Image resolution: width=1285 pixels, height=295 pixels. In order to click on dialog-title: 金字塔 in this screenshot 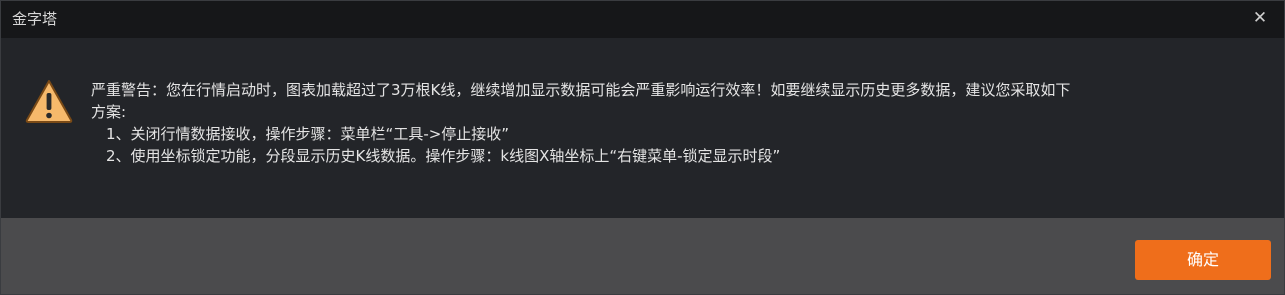, I will do `click(35, 19)`.